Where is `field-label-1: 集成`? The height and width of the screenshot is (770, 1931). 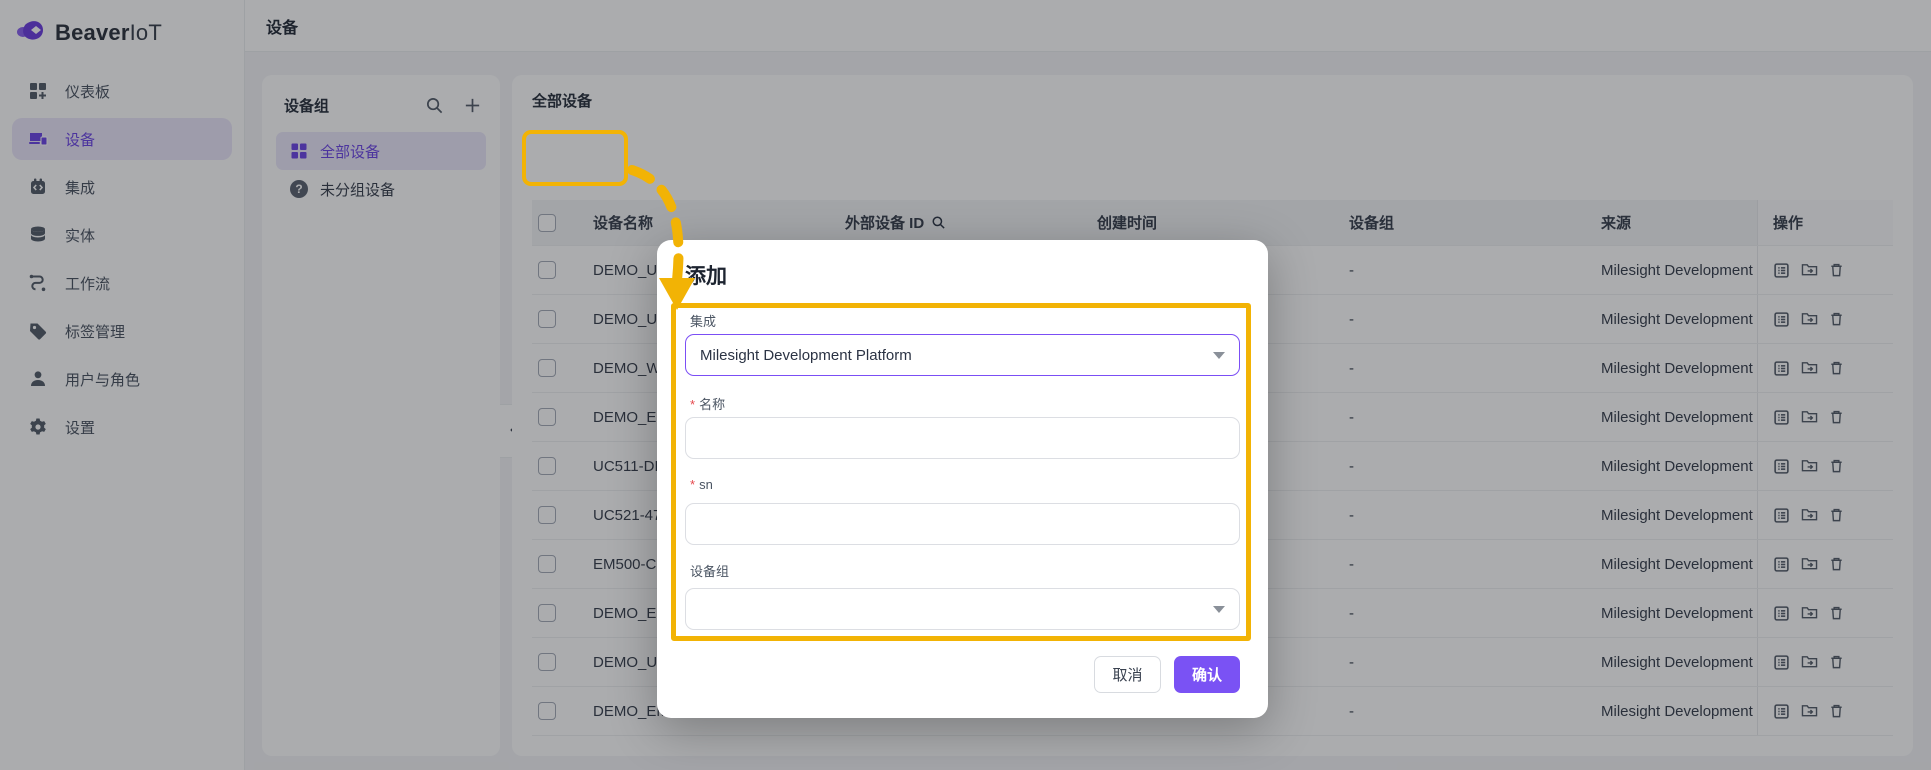
field-label-1: 集成 is located at coordinates (703, 321).